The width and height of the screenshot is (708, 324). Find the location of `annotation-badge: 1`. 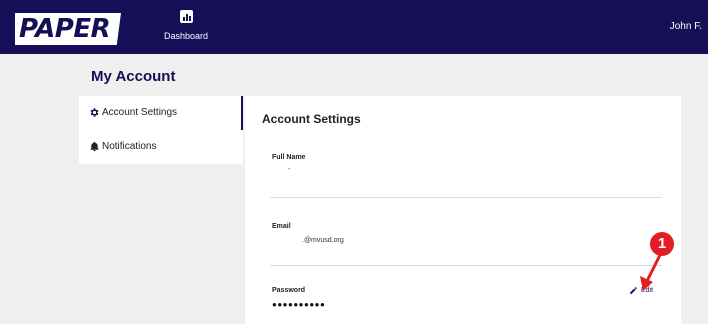

annotation-badge: 1 is located at coordinates (662, 244).